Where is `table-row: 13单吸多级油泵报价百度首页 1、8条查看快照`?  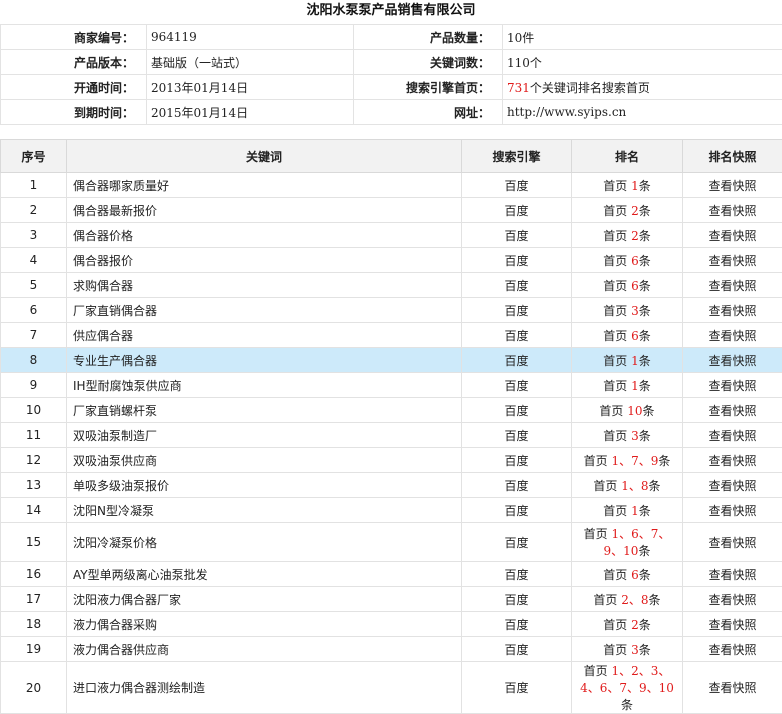 table-row: 13单吸多级油泵报价百度首页 1、8条查看快照 is located at coordinates (391, 485).